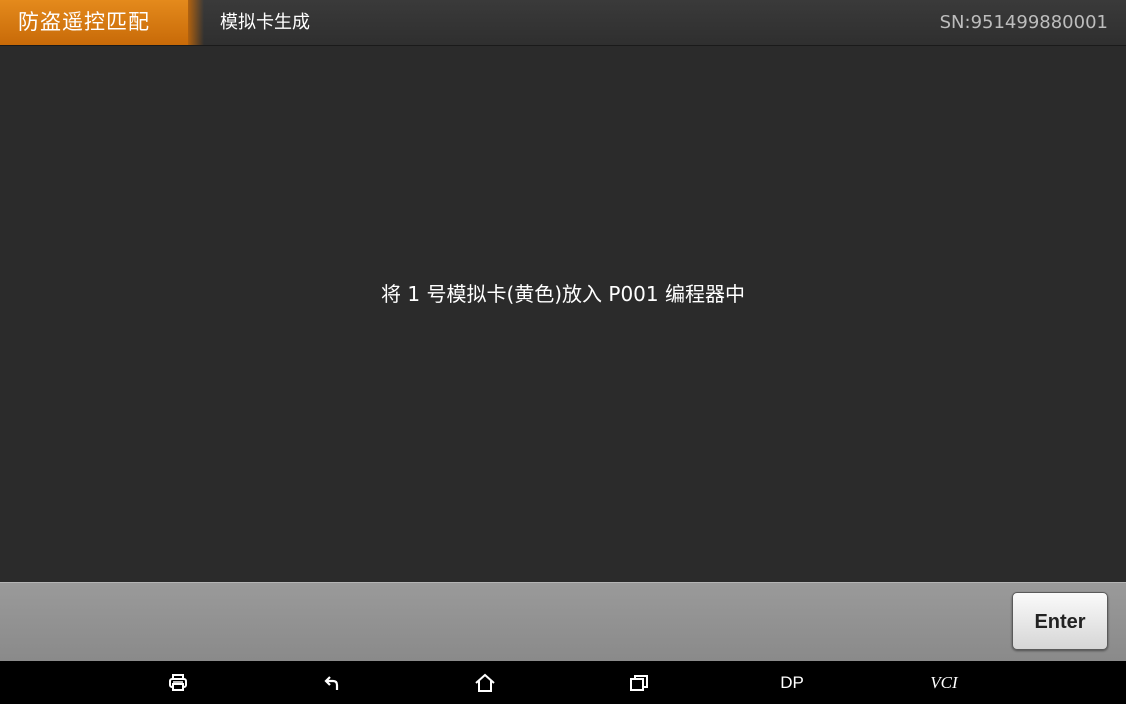 Image resolution: width=1126 pixels, height=704 pixels. Describe the element at coordinates (1060, 621) in the screenshot. I see `enter-button: Enter` at that location.